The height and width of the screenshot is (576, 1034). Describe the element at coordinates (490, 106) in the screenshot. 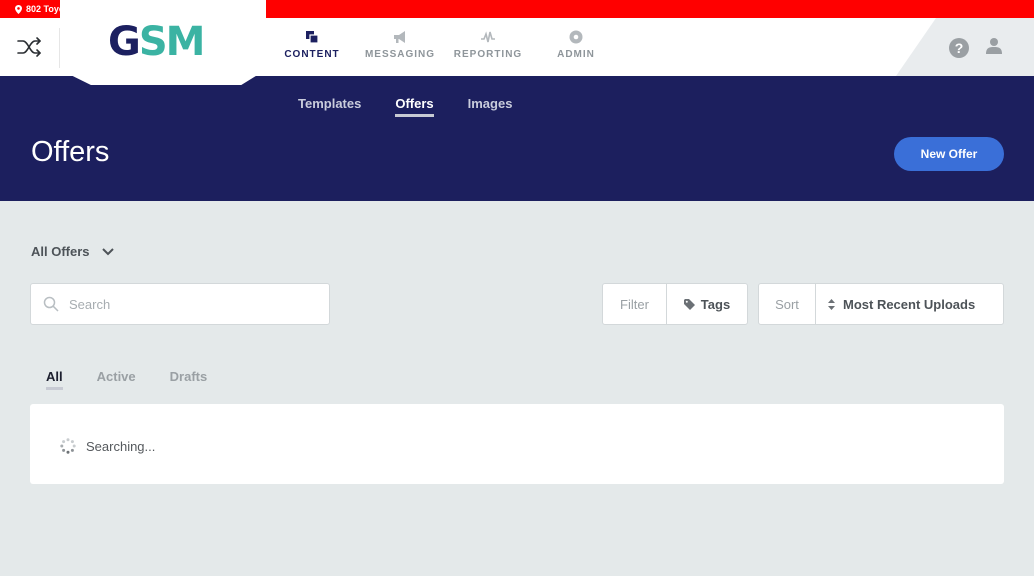

I see `tab-images: Images` at that location.